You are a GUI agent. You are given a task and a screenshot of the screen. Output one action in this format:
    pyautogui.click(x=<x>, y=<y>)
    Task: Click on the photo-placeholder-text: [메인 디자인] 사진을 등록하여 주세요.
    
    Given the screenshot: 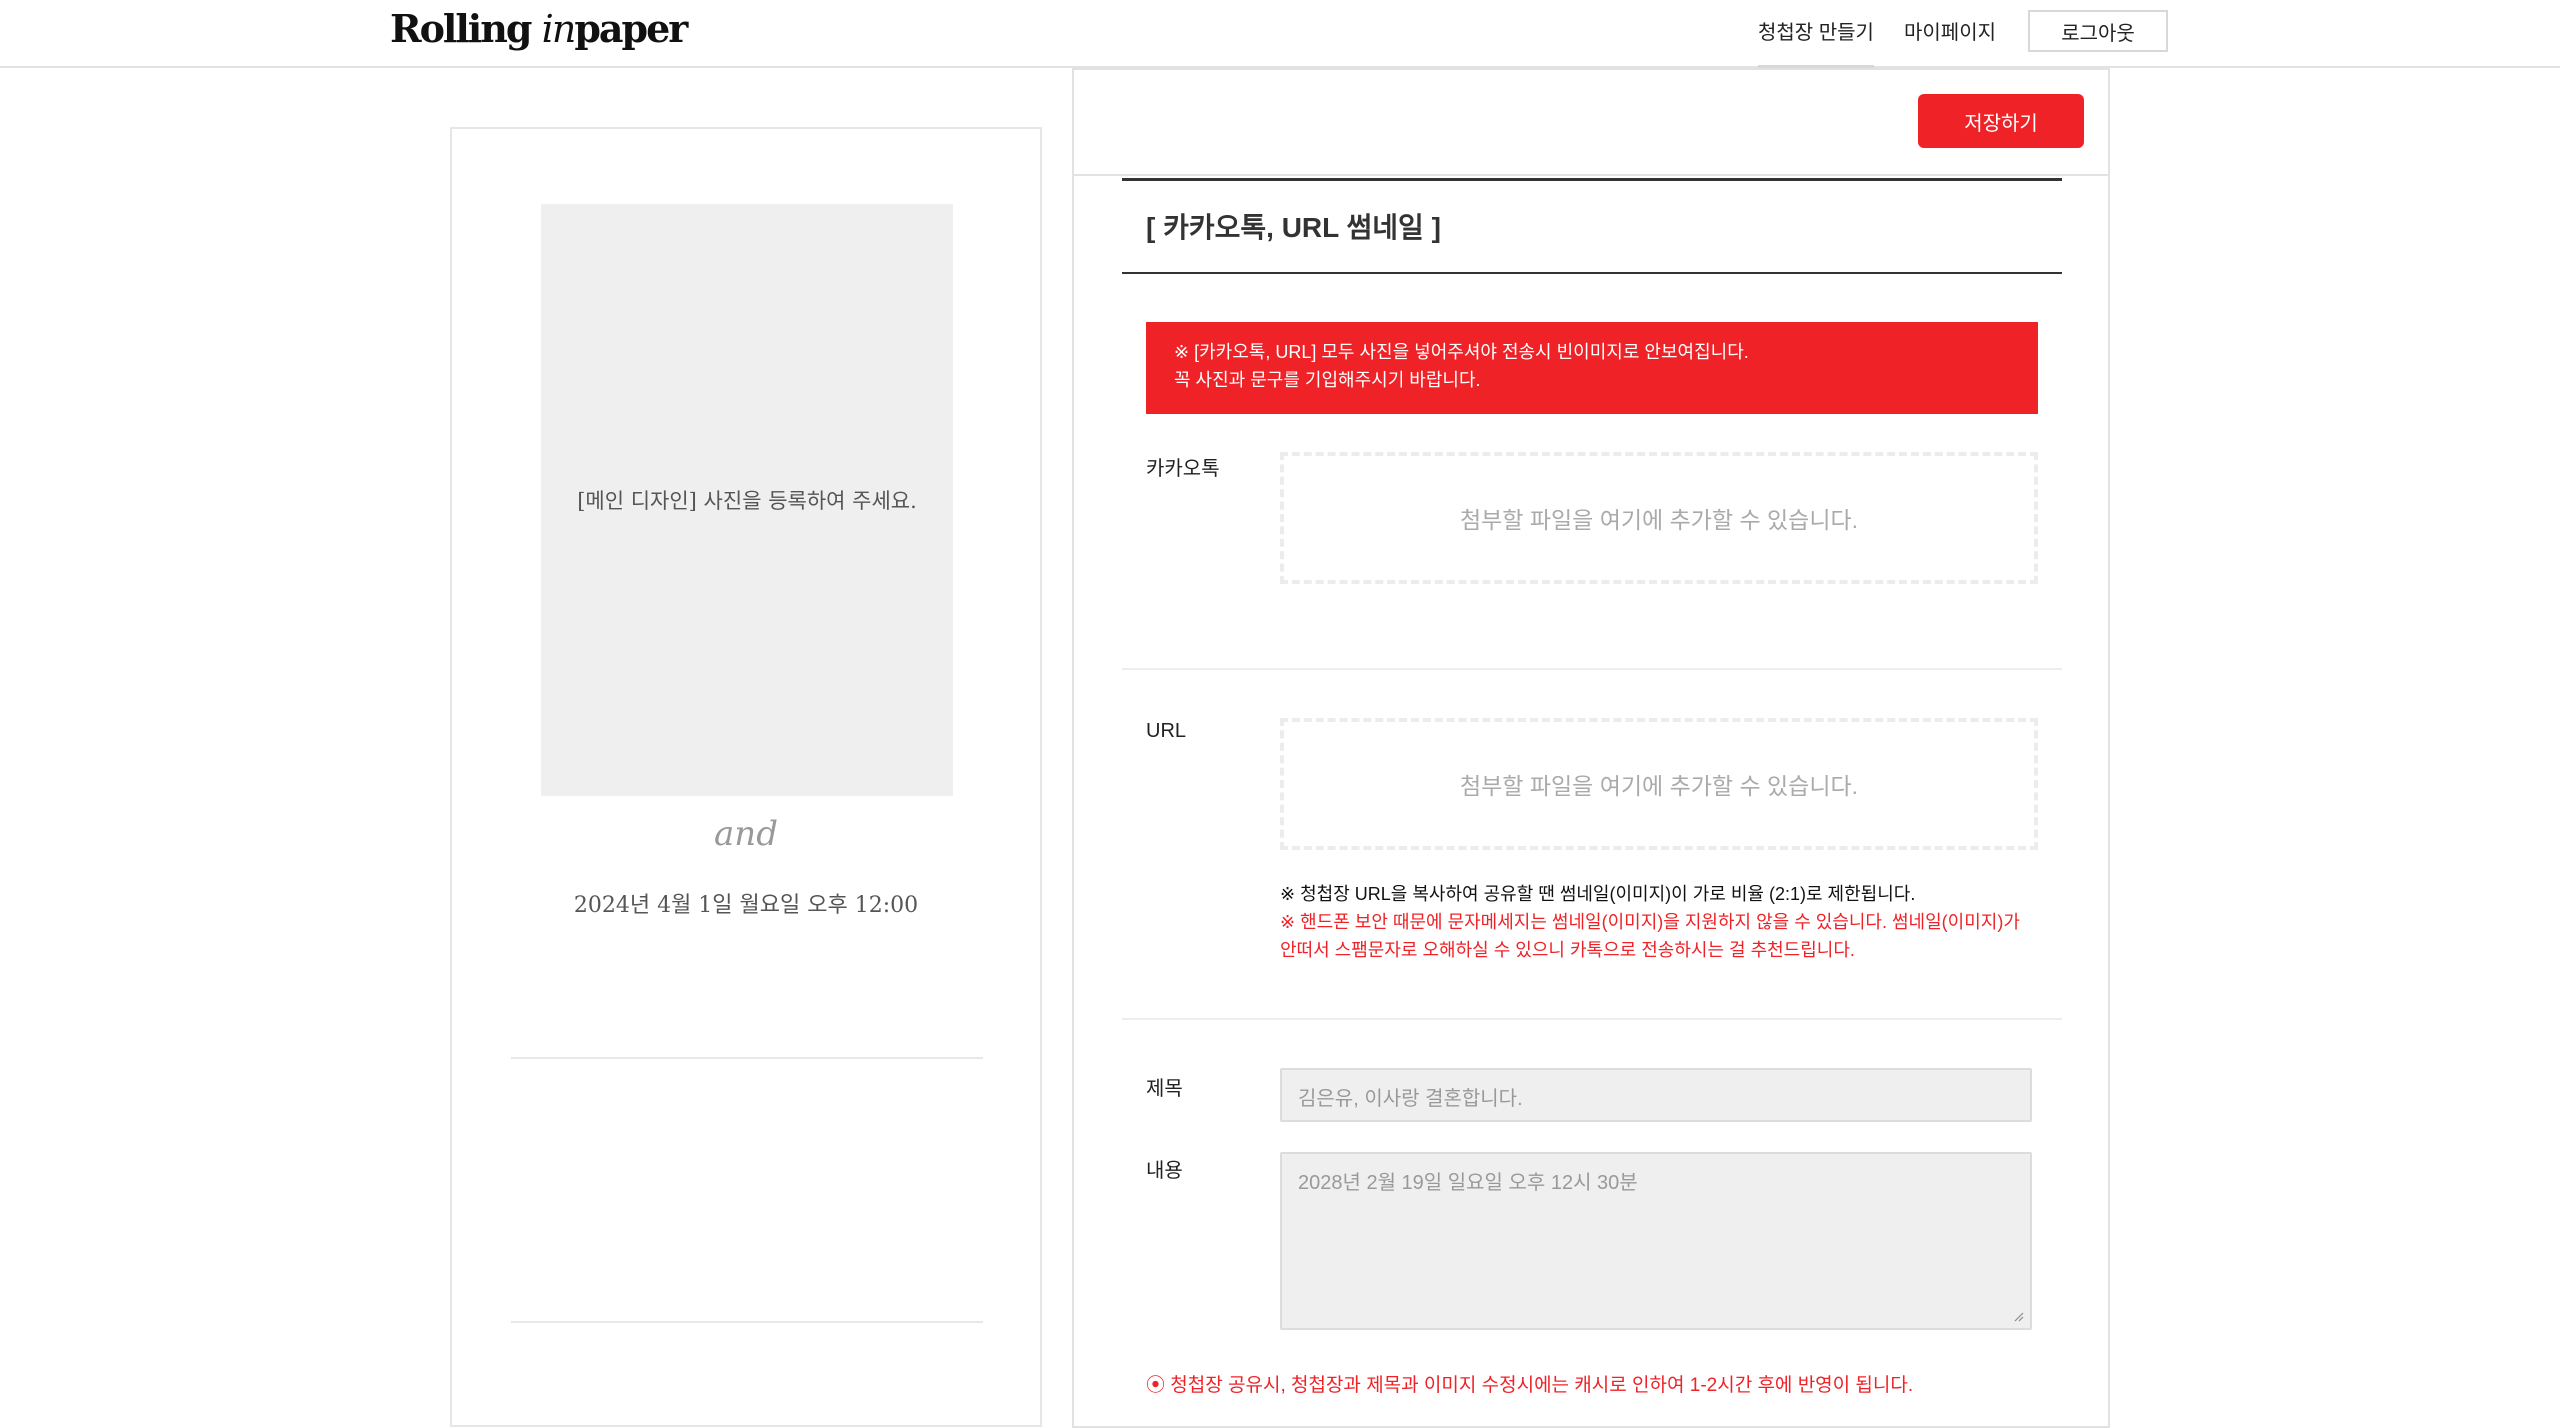 What is the action you would take?
    pyautogui.click(x=747, y=501)
    